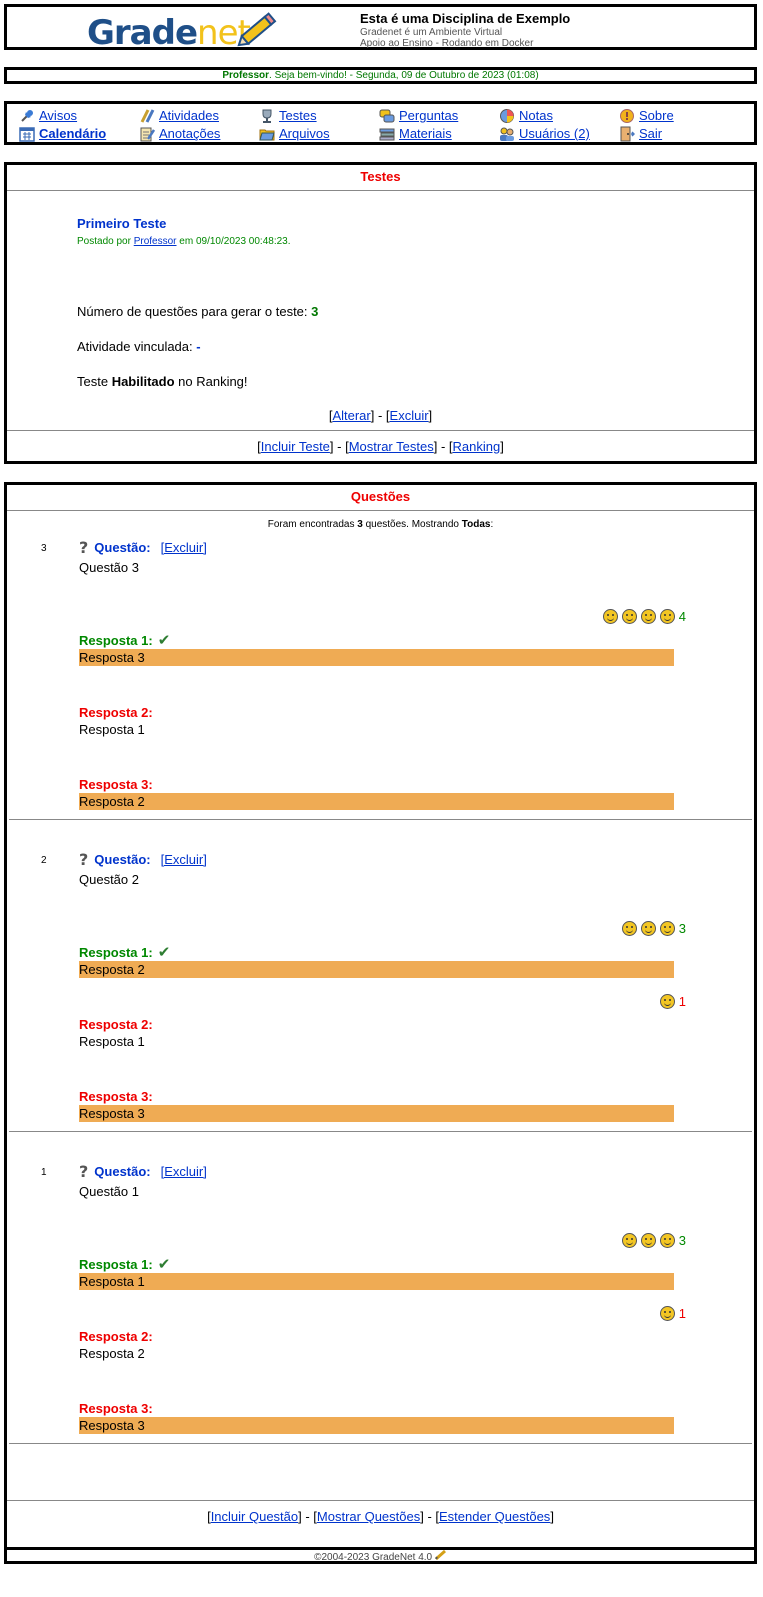  What do you see at coordinates (380, 819) in the screenshot?
I see `question-divider` at bounding box center [380, 819].